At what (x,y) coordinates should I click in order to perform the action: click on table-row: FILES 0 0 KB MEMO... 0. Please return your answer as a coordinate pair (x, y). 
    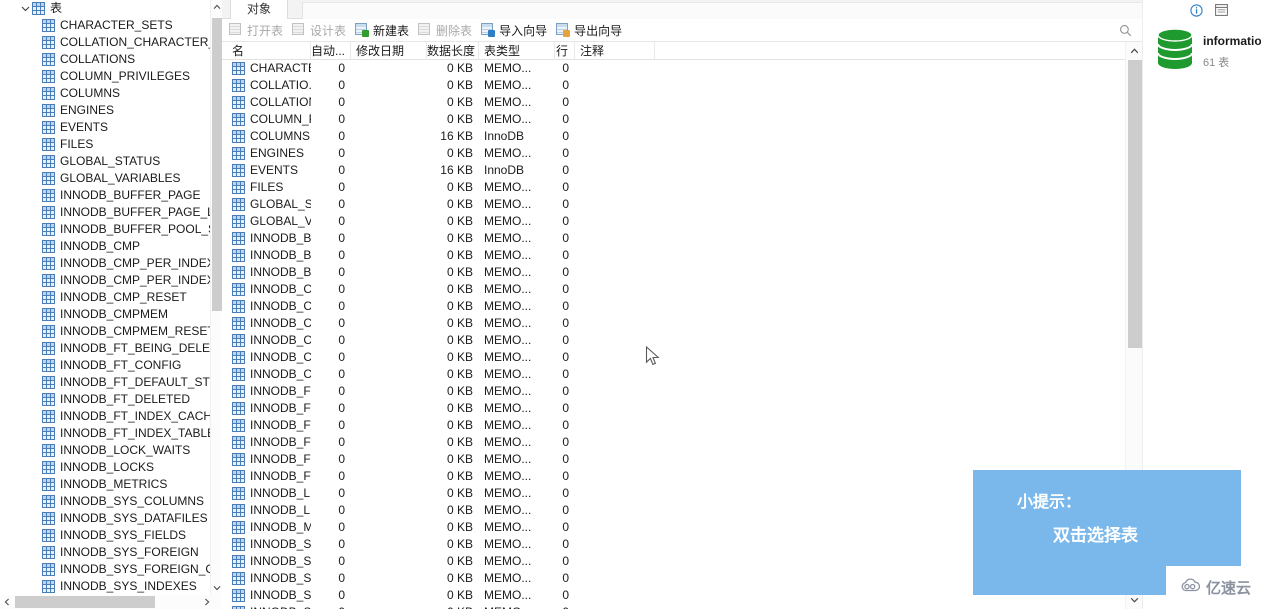
    Looking at the image, I should click on (673, 187).